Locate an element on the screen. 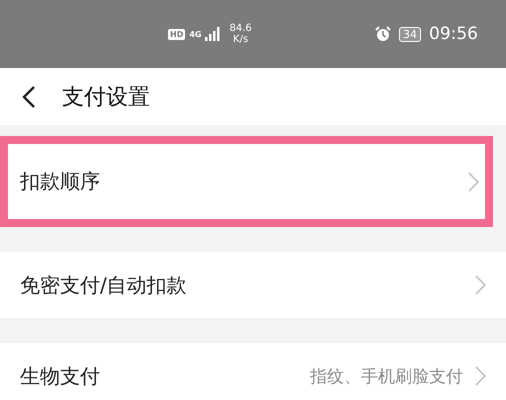 This screenshot has width=506, height=400. row-label: 免密支付/自动扣款 is located at coordinates (104, 285).